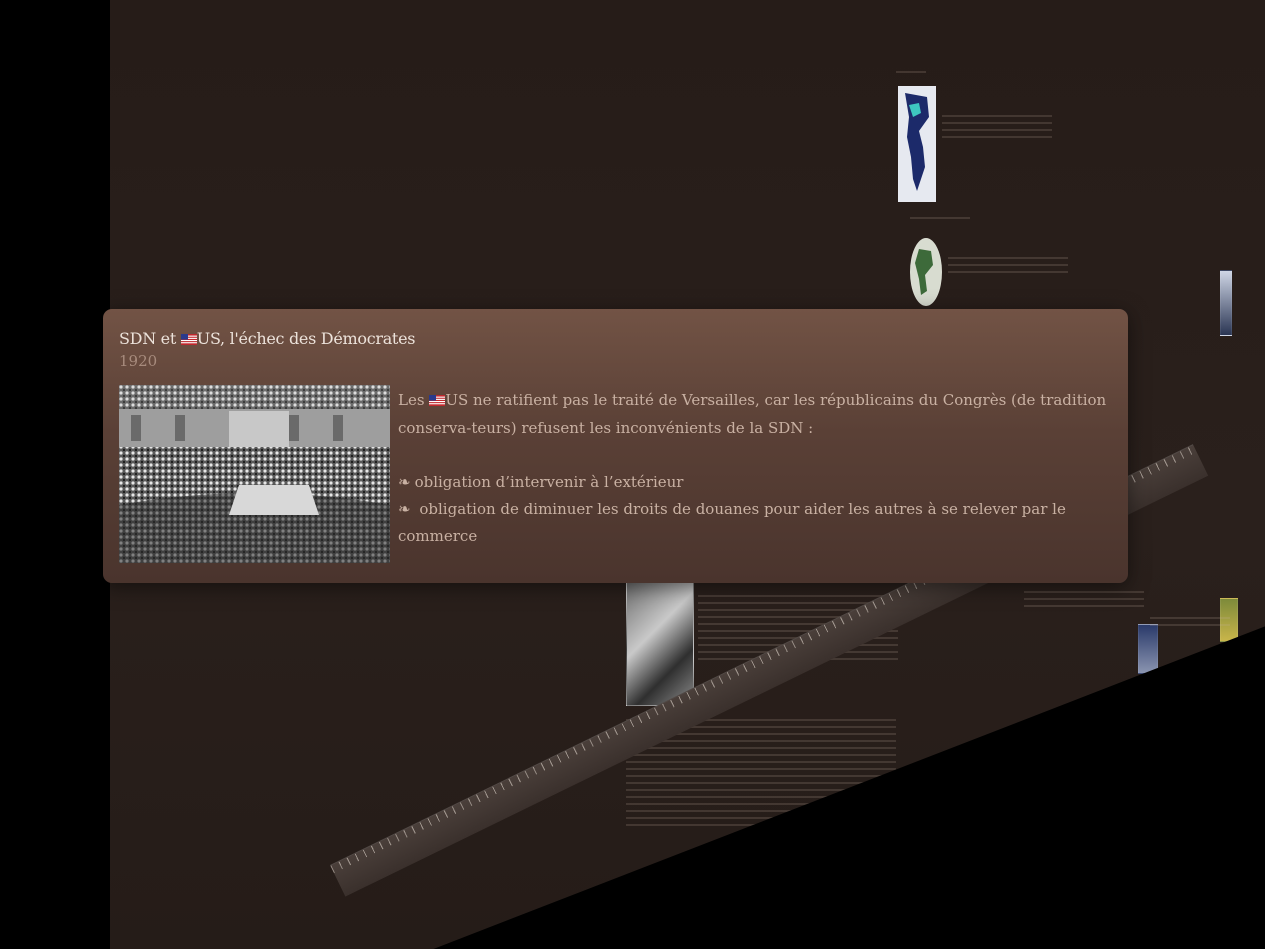 This screenshot has height=949, width=1265. What do you see at coordinates (541, 482) in the screenshot?
I see `list-item: ❧ obligation d’intervenir à l’extérieur` at bounding box center [541, 482].